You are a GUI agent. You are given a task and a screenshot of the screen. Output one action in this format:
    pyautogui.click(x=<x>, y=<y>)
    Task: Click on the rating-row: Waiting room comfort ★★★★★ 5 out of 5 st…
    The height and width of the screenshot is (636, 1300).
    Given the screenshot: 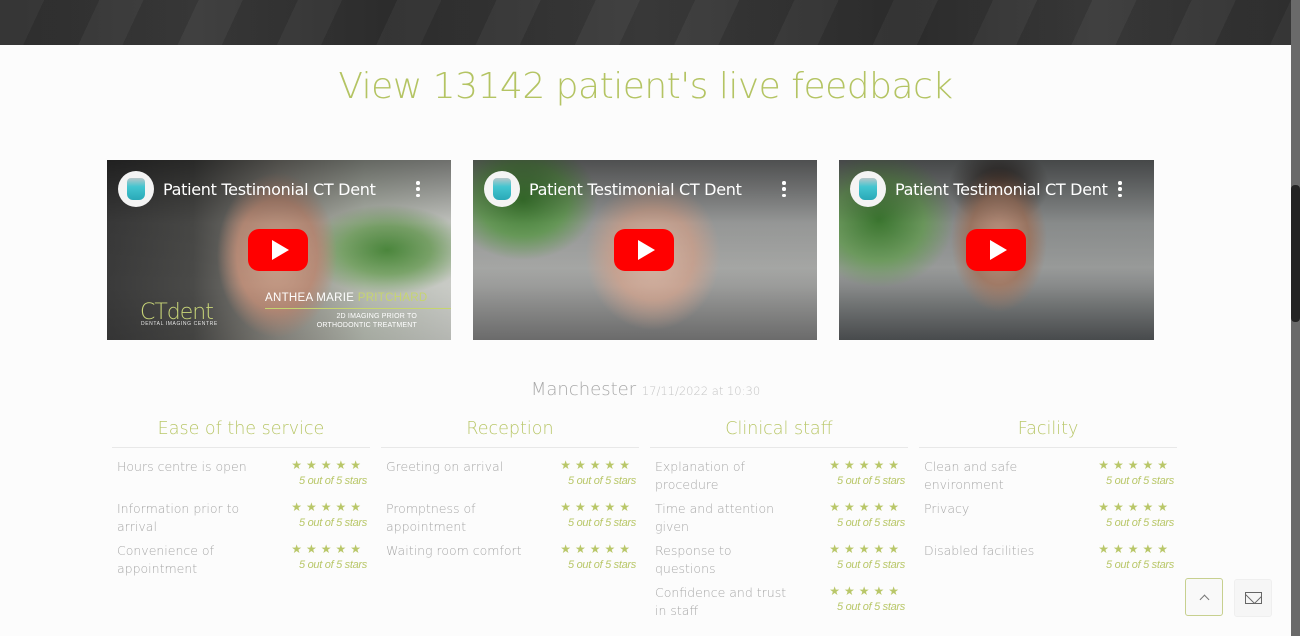 What is the action you would take?
    pyautogui.click(x=510, y=553)
    